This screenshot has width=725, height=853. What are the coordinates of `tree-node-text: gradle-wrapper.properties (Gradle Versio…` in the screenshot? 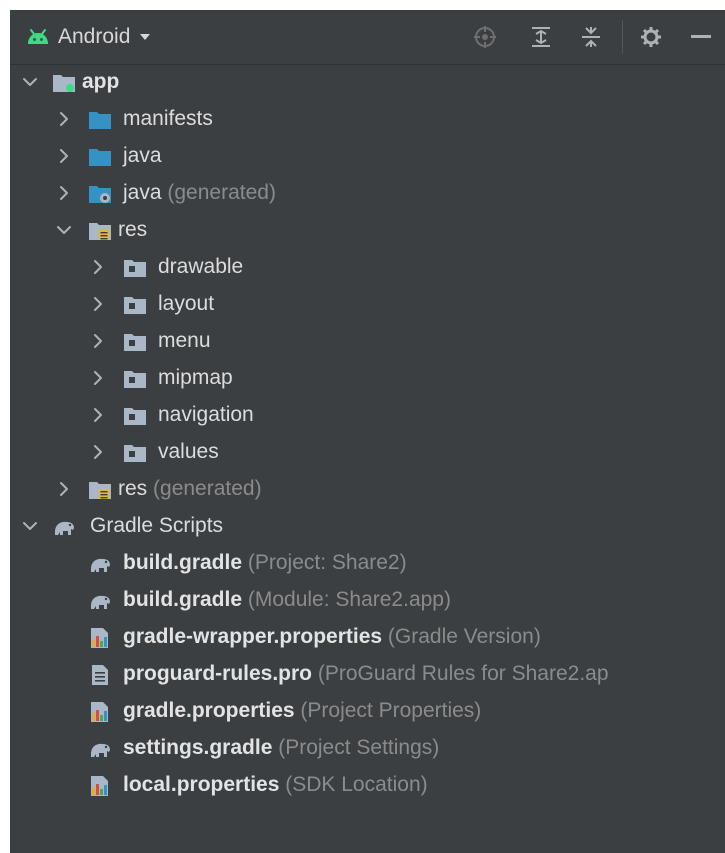 It's located at (332, 637).